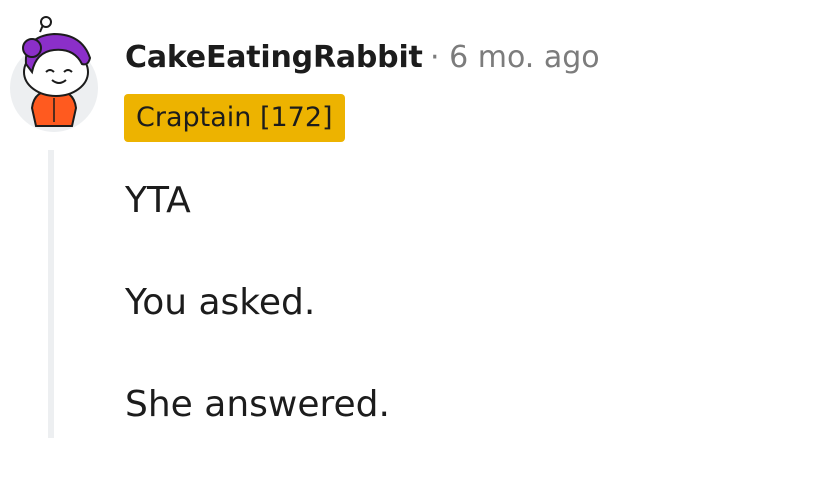 This screenshot has height=481, width=815. I want to click on user-flair: Craptain [172], so click(234, 118).